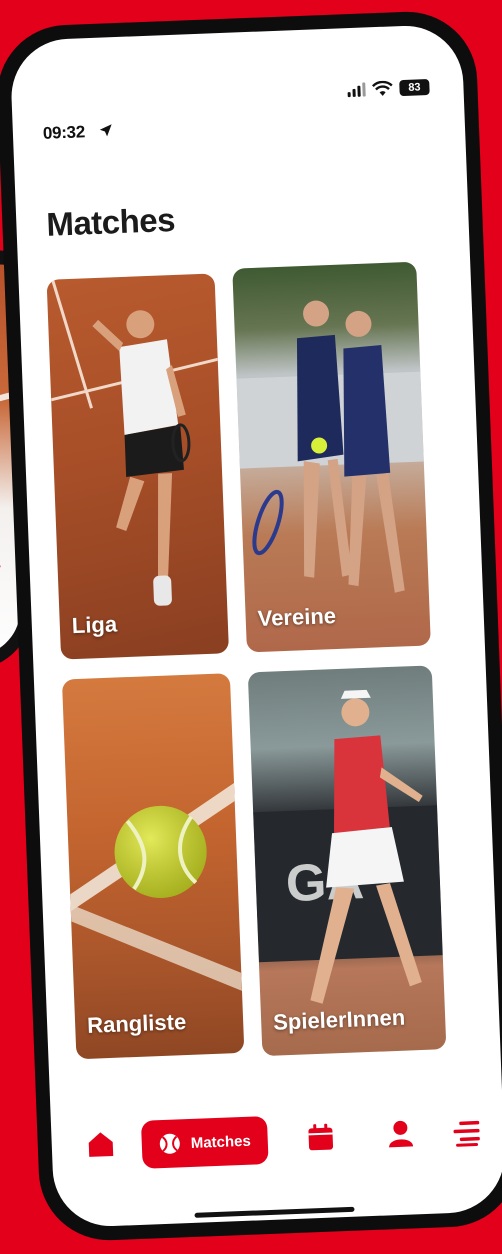 The height and width of the screenshot is (1254, 502). I want to click on menu-icon, so click(466, 1133).